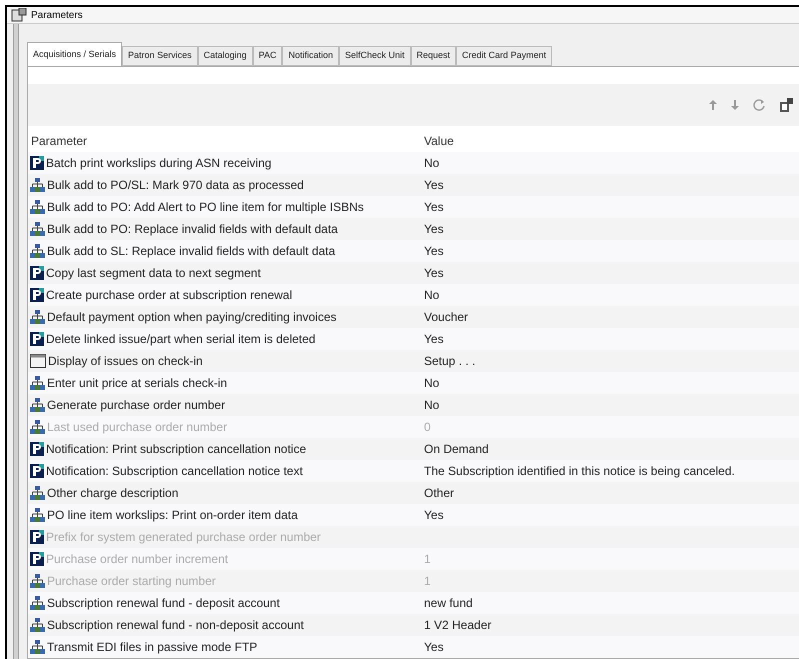  I want to click on parameter-name: Copy last segment data to next segment, so click(153, 273).